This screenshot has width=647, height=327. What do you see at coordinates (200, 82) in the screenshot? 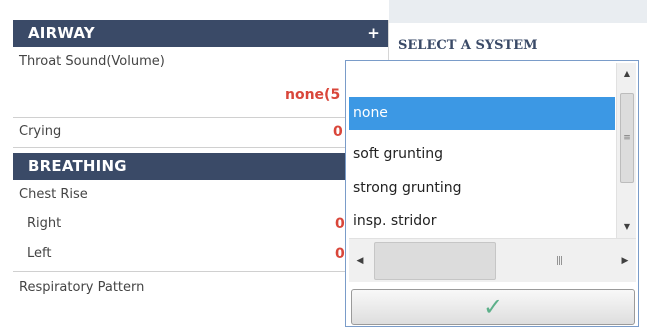
I see `throat-sound-row: Throat Sound(Volume) none(5` at bounding box center [200, 82].